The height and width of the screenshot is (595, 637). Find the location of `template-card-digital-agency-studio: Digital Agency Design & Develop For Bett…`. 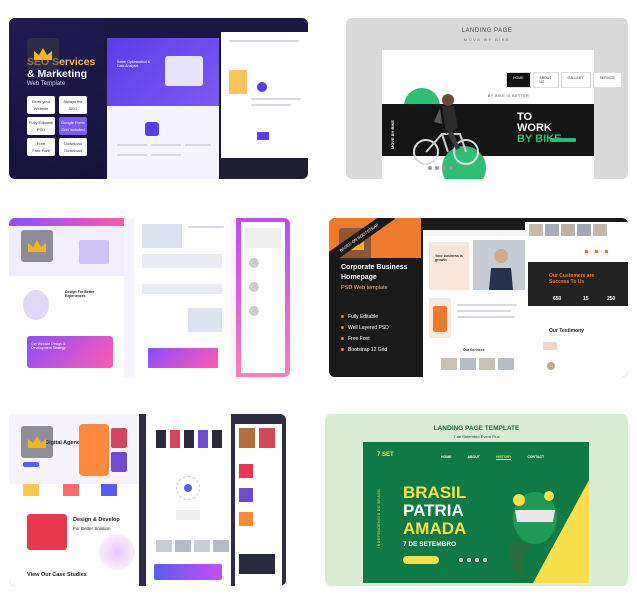

template-card-digital-agency-studio: Digital Agency Design & Develop For Bett… is located at coordinates (147, 500).